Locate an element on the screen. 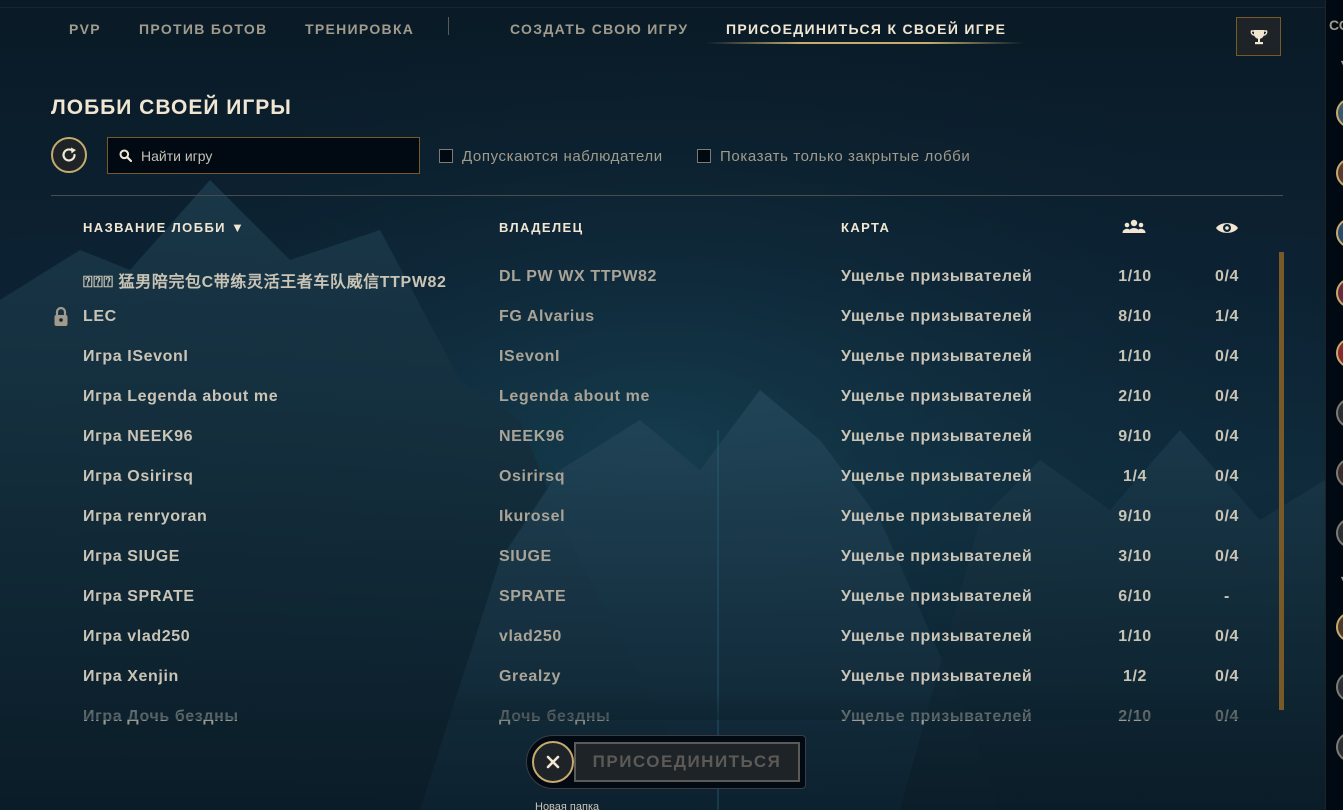  join-button: ПРИСОЕДИНИТЬСЯ is located at coordinates (687, 762).